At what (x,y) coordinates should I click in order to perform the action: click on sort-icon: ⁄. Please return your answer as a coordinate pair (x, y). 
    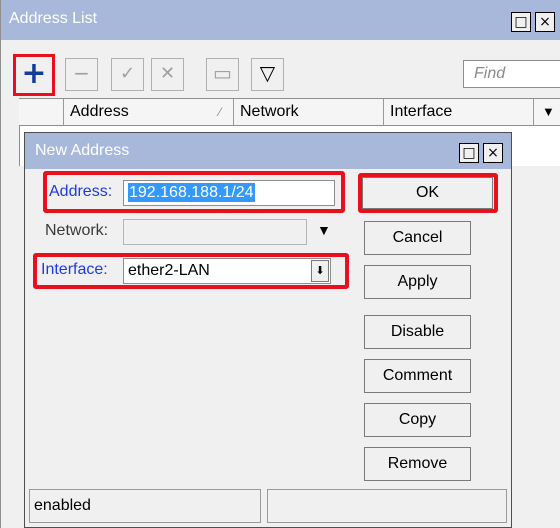
    Looking at the image, I should click on (219, 112).